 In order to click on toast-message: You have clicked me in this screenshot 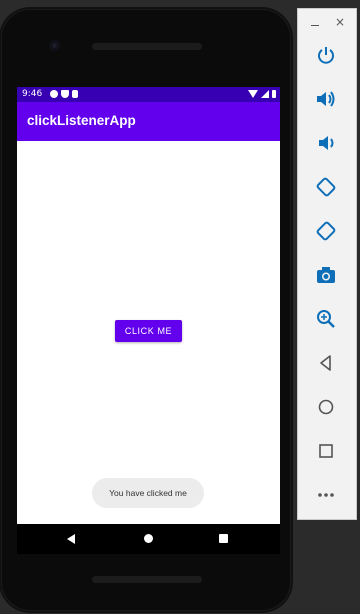, I will do `click(148, 493)`.